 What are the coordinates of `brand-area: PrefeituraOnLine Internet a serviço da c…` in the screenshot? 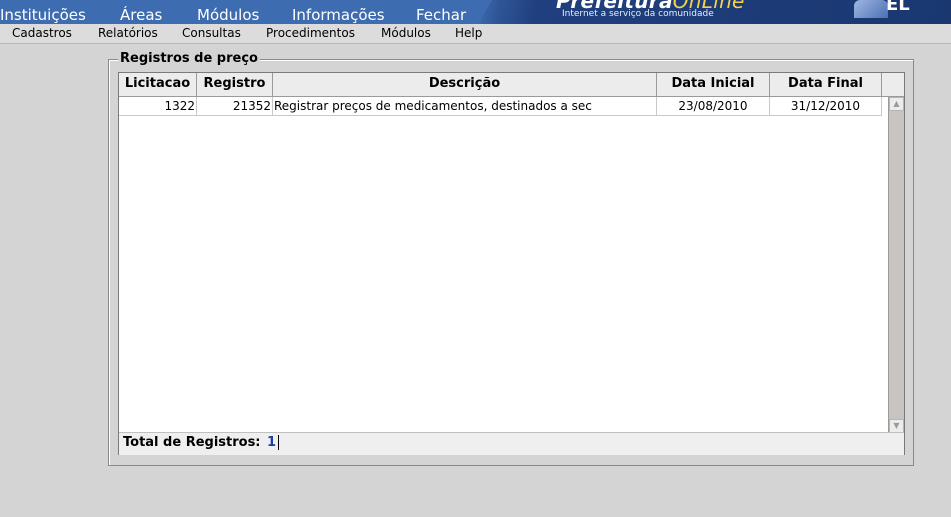 It's located at (714, 12).